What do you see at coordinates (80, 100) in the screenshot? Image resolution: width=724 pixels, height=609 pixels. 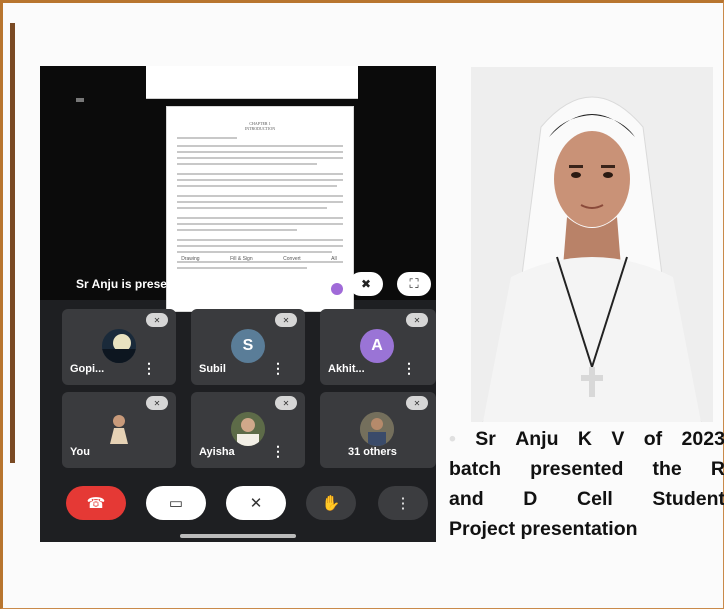 I see `minimize-icon` at bounding box center [80, 100].